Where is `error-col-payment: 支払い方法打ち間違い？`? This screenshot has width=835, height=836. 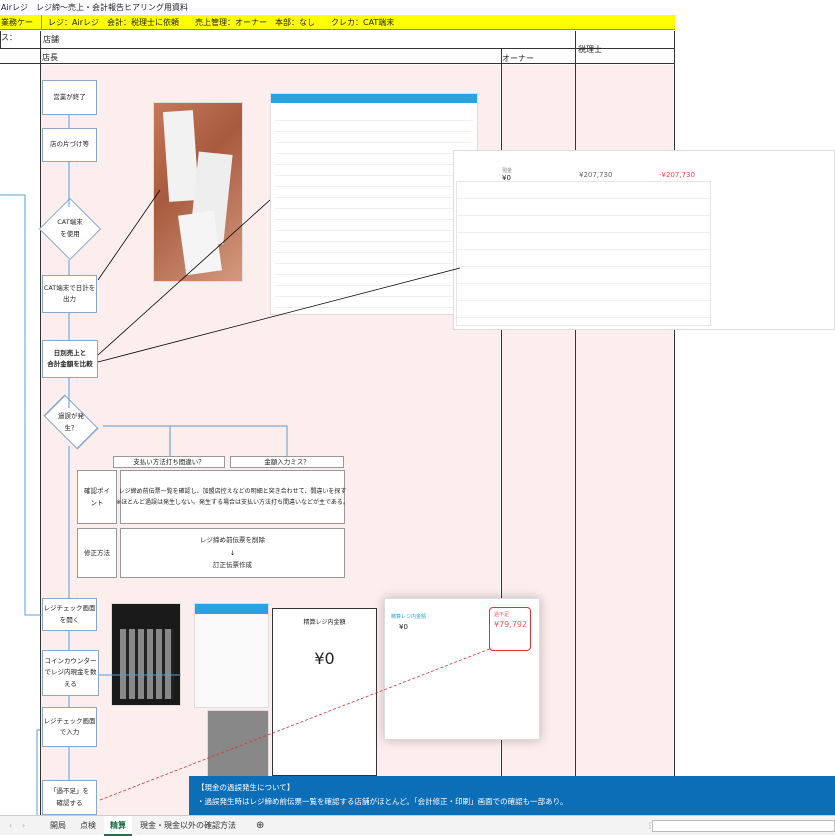
error-col-payment: 支払い方法打ち間違い？ is located at coordinates (169, 462).